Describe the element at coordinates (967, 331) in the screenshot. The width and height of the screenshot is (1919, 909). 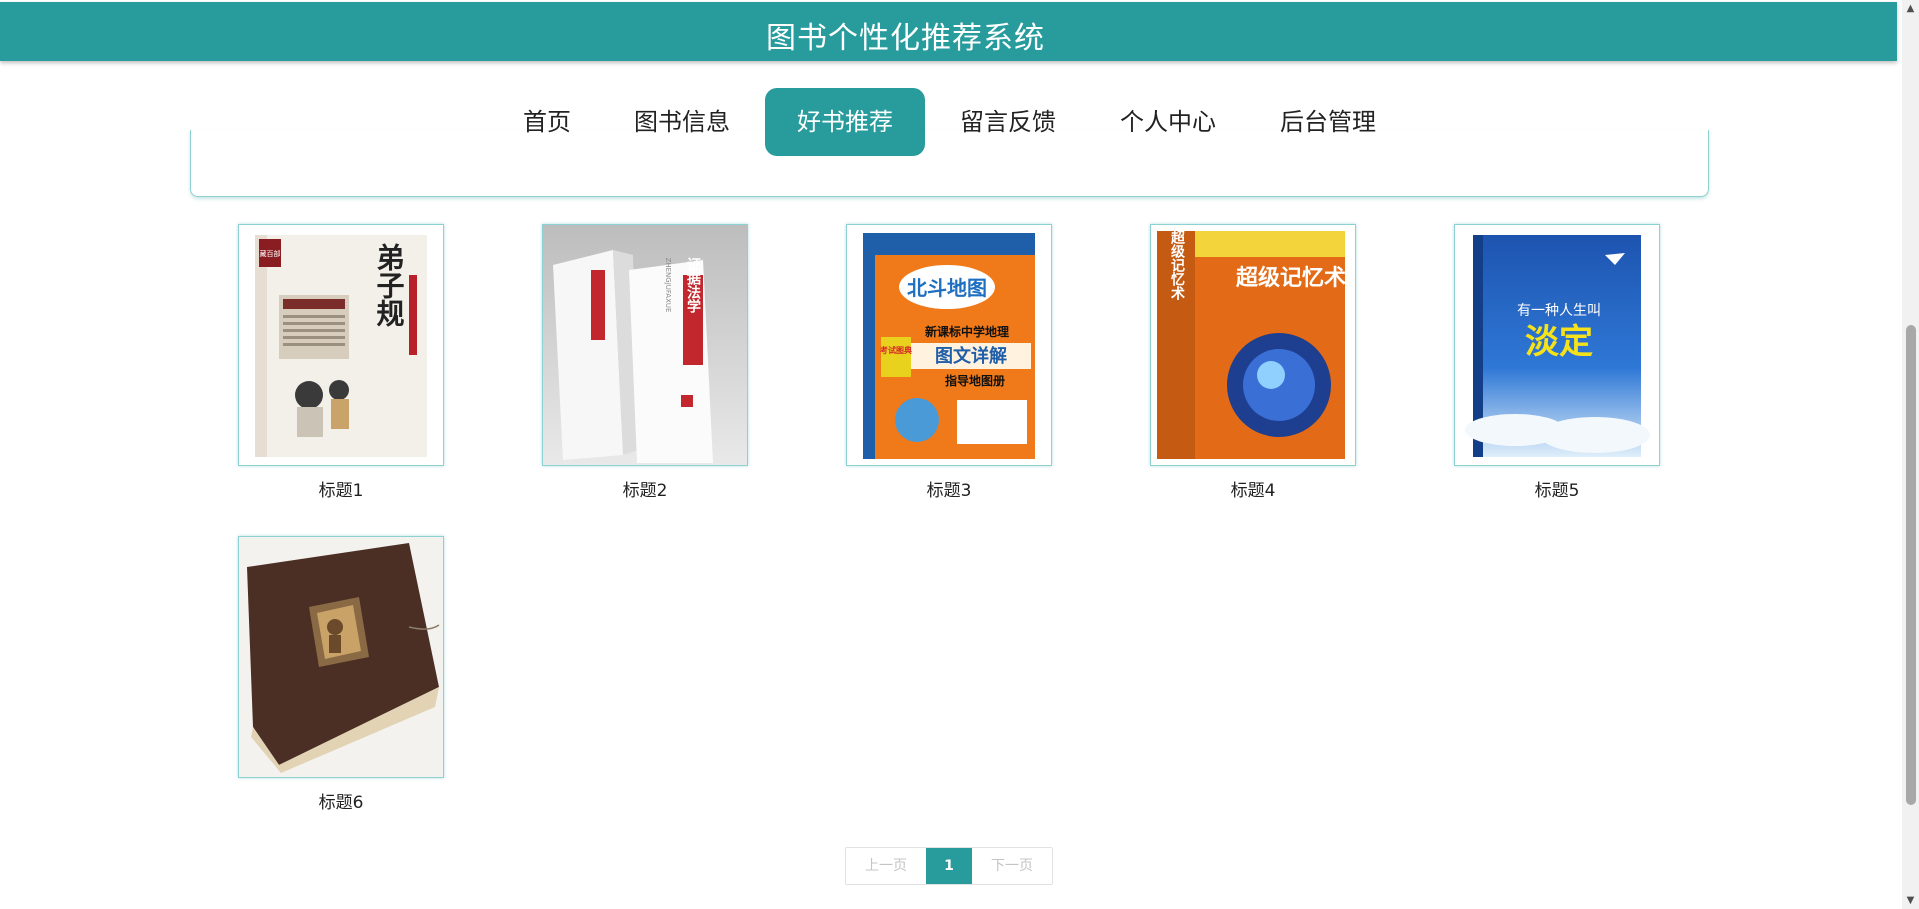
I see `book-3-line1: 新课标中学地理` at that location.